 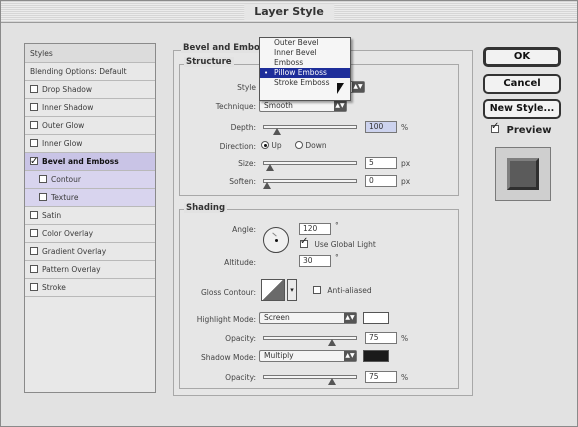 What do you see at coordinates (376, 356) in the screenshot?
I see `shadow-color-swatch` at bounding box center [376, 356].